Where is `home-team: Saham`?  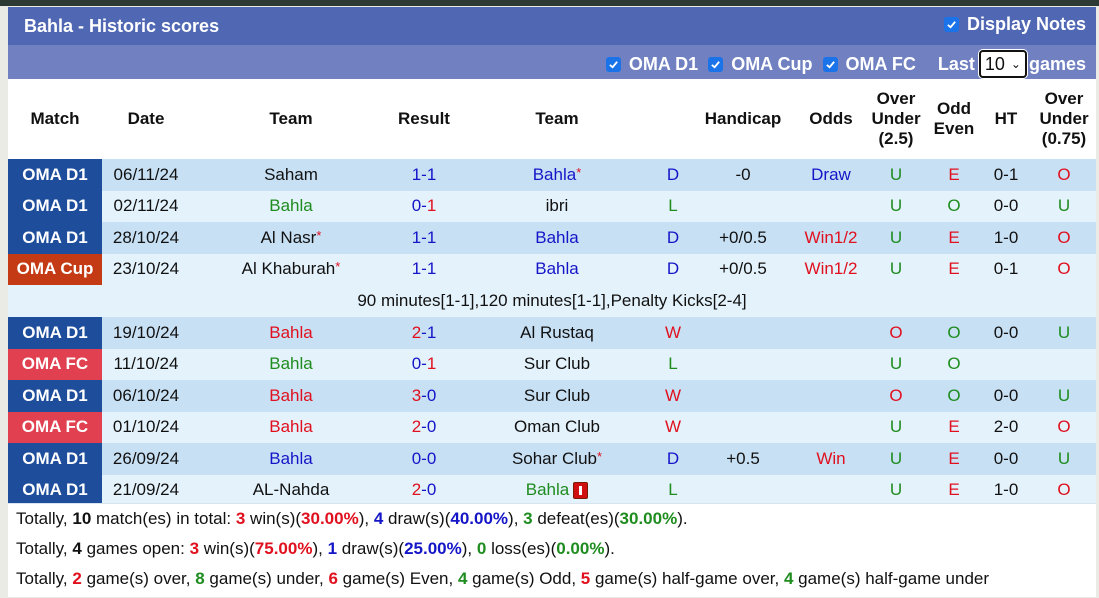 home-team: Saham is located at coordinates (291, 175).